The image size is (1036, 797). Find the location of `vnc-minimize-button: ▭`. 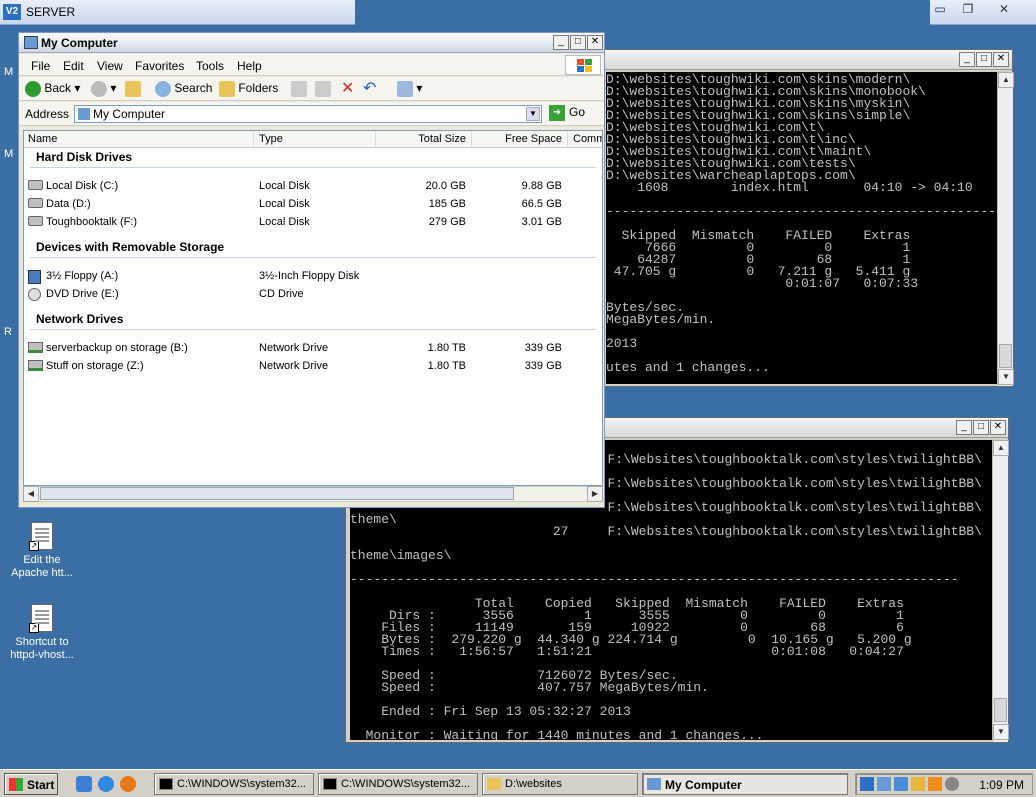

vnc-minimize-button: ▭ is located at coordinates (940, 10).